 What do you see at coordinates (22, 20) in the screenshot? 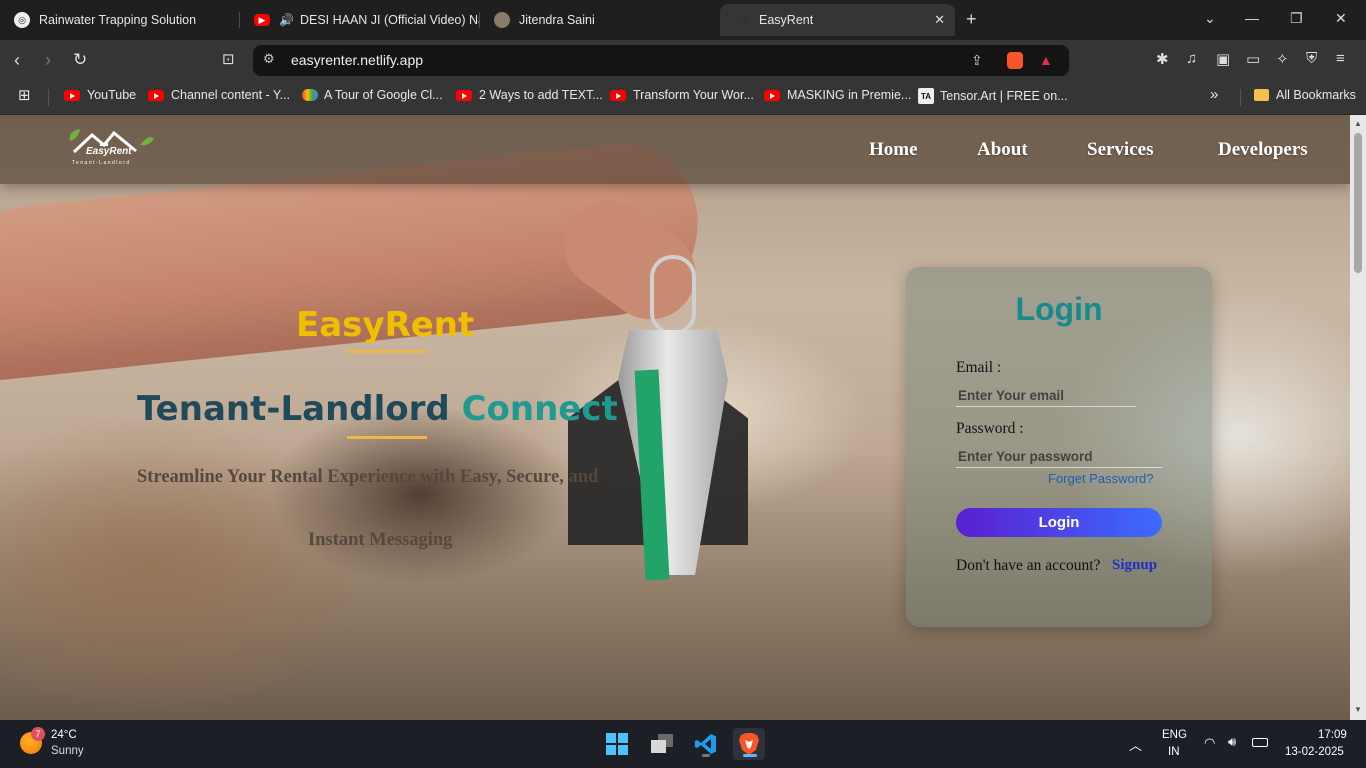
I see `openai-icon: ◎` at bounding box center [22, 20].